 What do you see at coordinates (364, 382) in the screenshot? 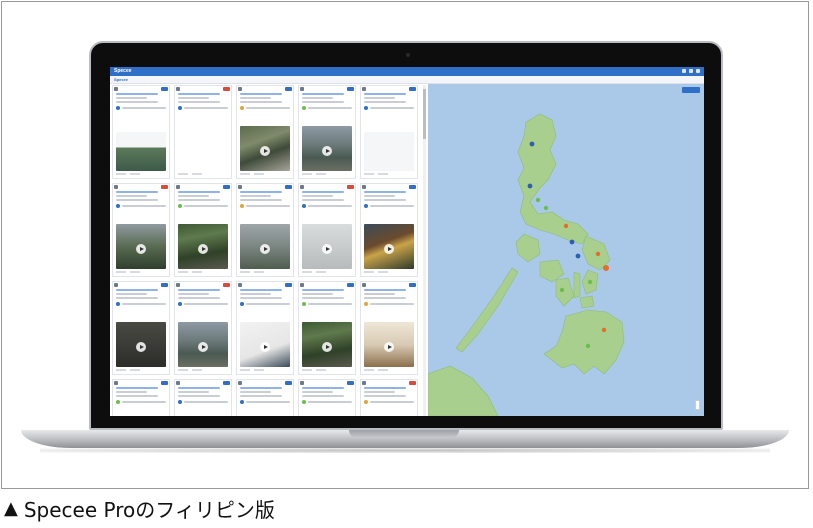
I see `category-tag` at bounding box center [364, 382].